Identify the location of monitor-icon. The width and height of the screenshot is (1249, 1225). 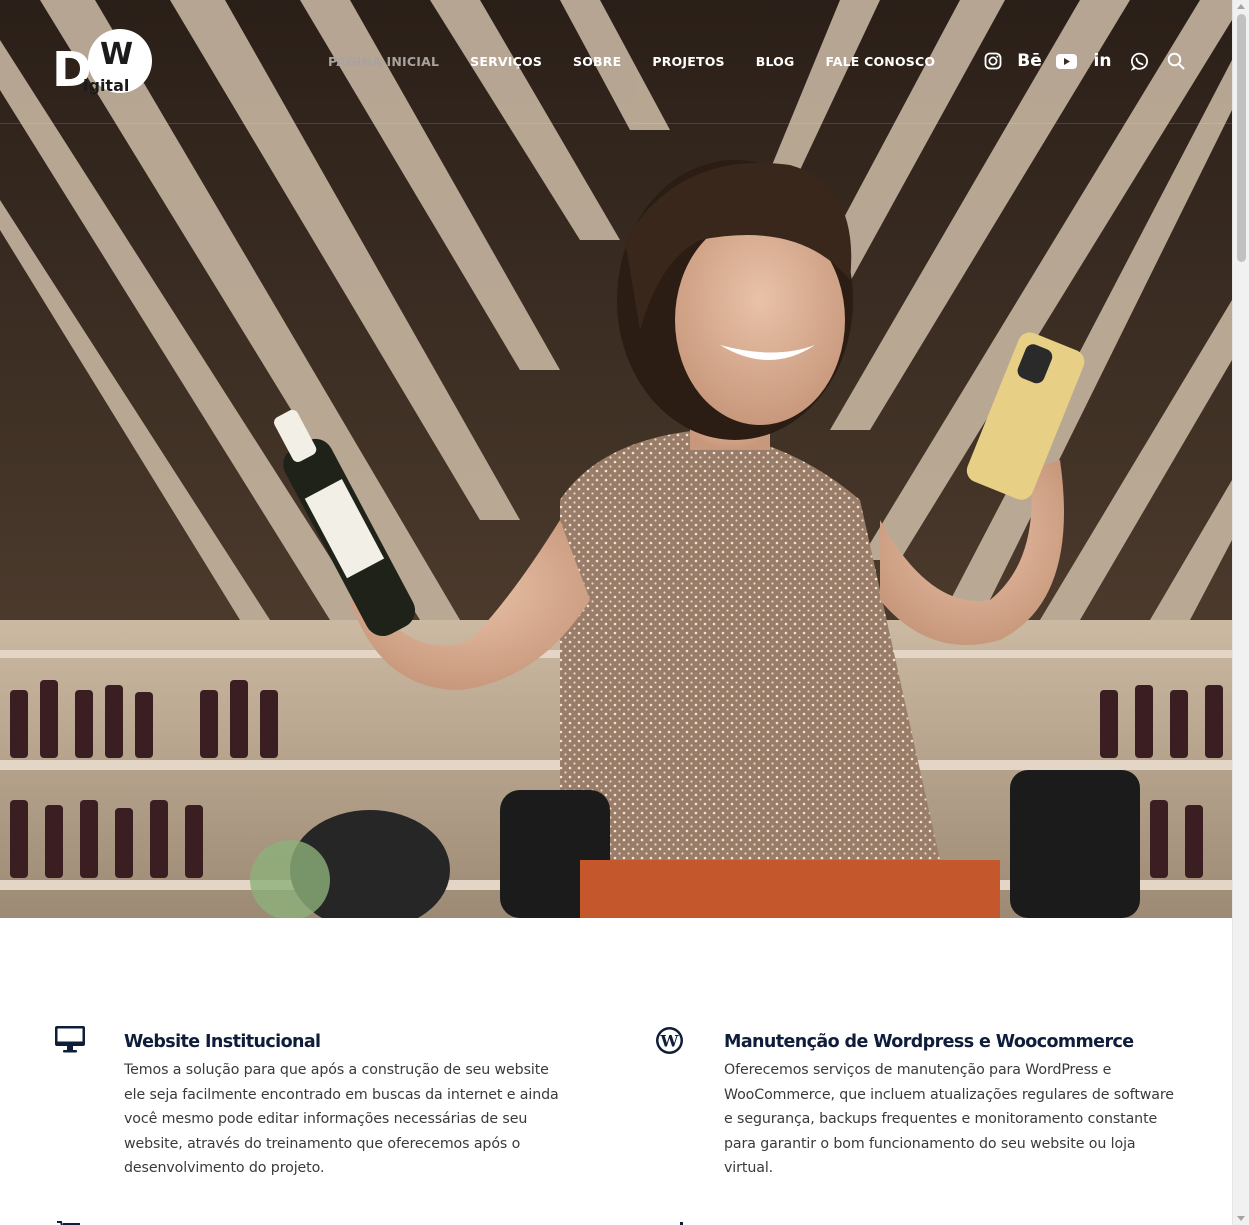
(70, 1041).